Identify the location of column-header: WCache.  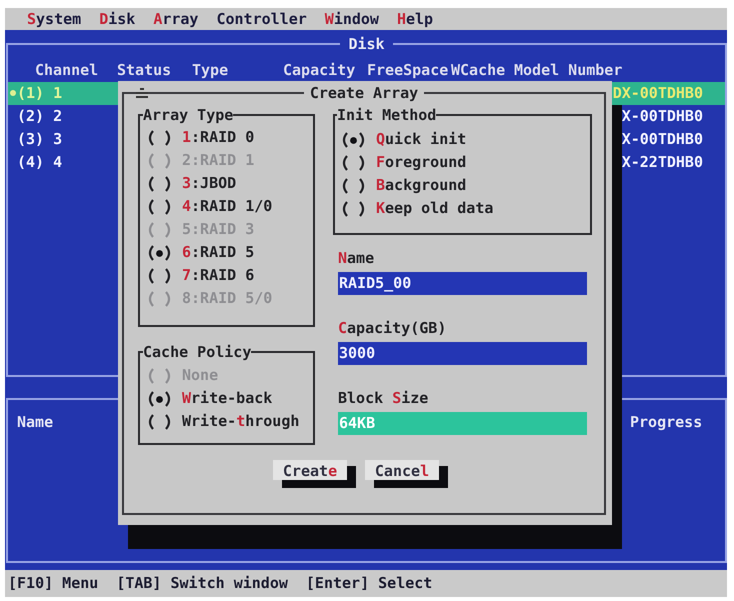
(478, 70).